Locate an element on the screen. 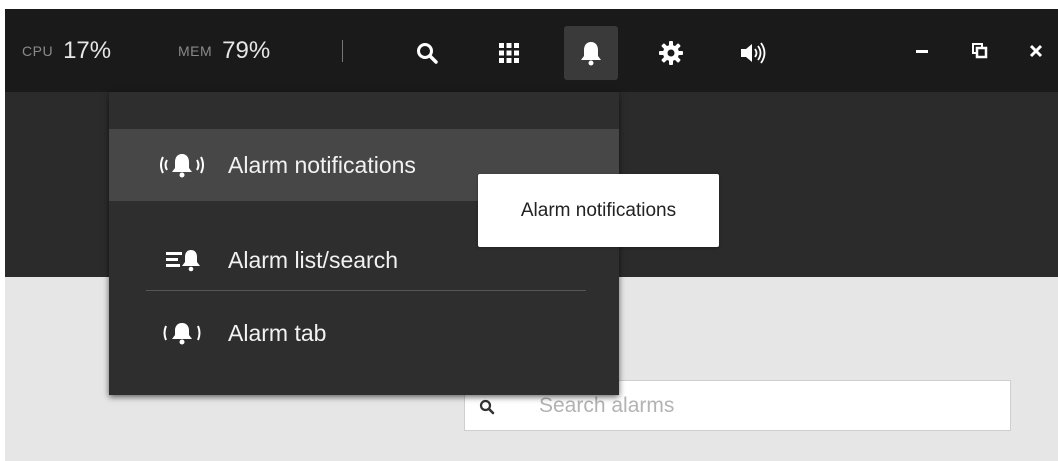 Image resolution: width=1058 pixels, height=461 pixels. alarm-tab-icon is located at coordinates (182, 333).